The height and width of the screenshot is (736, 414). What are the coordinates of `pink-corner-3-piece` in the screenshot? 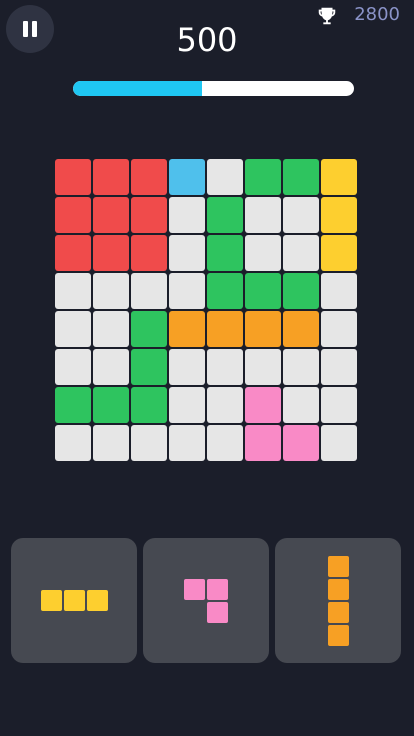 It's located at (206, 600).